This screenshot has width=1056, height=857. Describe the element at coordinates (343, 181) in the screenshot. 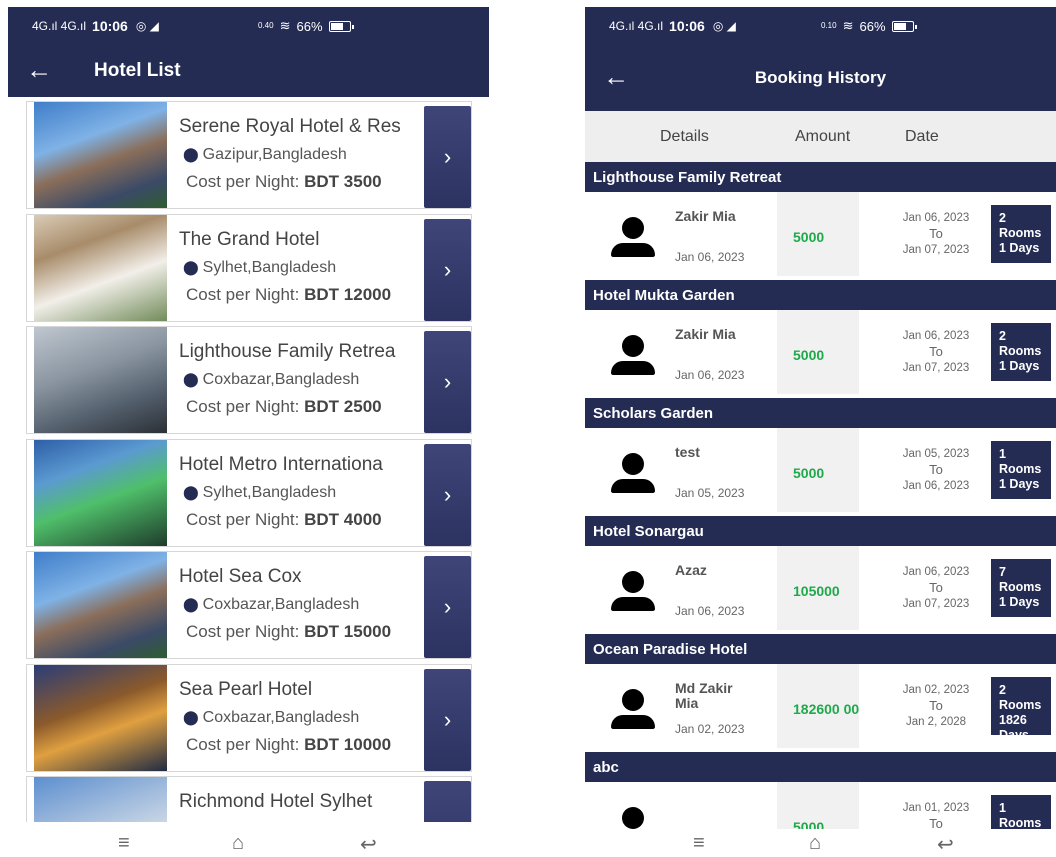

I see `cost-value: BDT 3500` at that location.